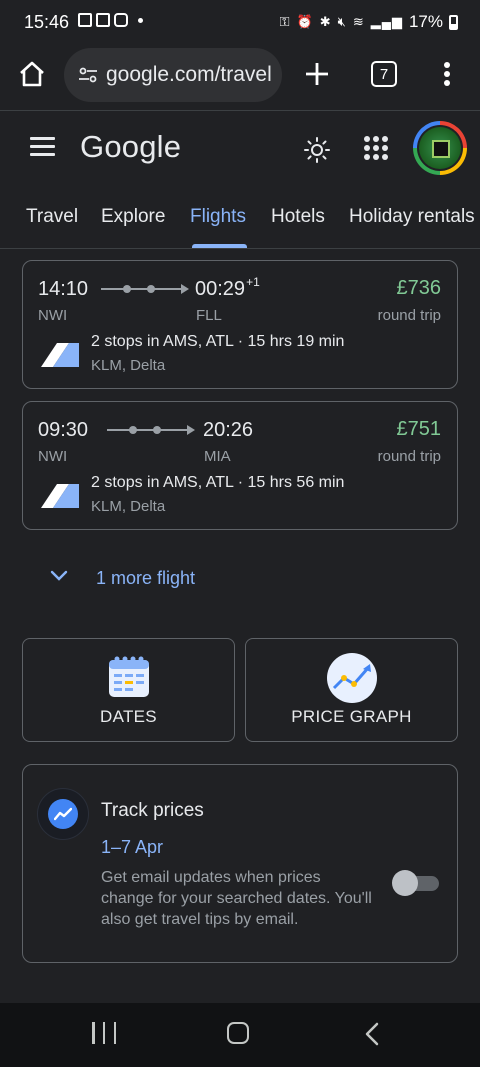  Describe the element at coordinates (358, 21) in the screenshot. I see `wifi-icon: ≋` at that location.